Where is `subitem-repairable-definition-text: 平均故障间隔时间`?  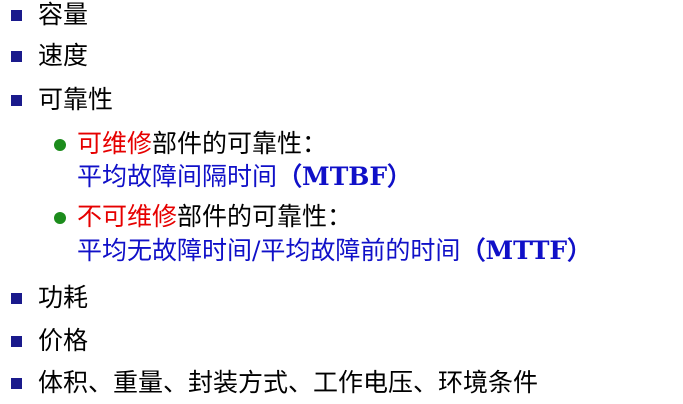 subitem-repairable-definition-text: 平均故障间隔时间 is located at coordinates (177, 176).